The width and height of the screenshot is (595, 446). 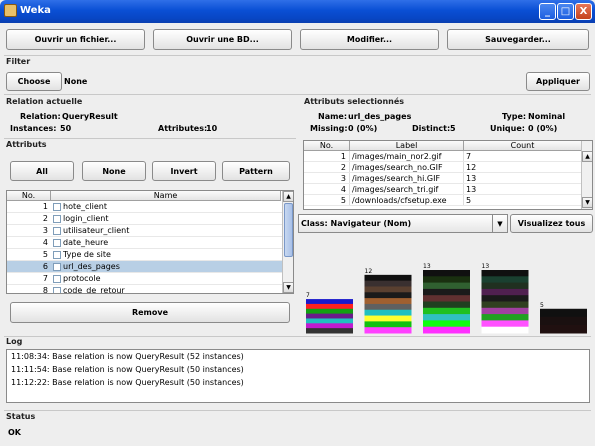 What do you see at coordinates (44, 101) in the screenshot?
I see `relation-section-label: Relation actuelle` at bounding box center [44, 101].